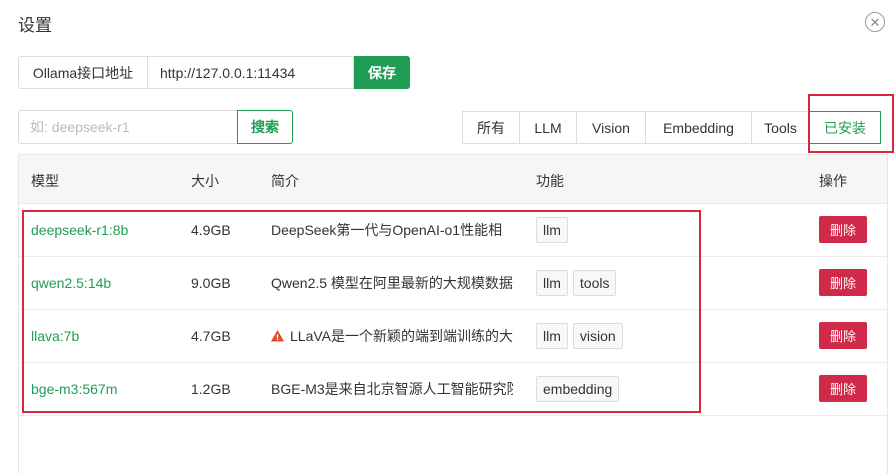 Image resolution: width=896 pixels, height=474 pixels. I want to click on model-name: bge-m3:567m, so click(74, 388).